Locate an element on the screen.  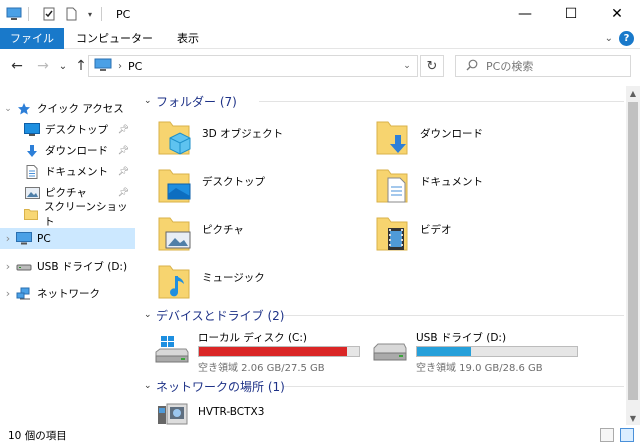
sidebar-item-label: USB ドライブ (D:) is located at coordinates (82, 267).